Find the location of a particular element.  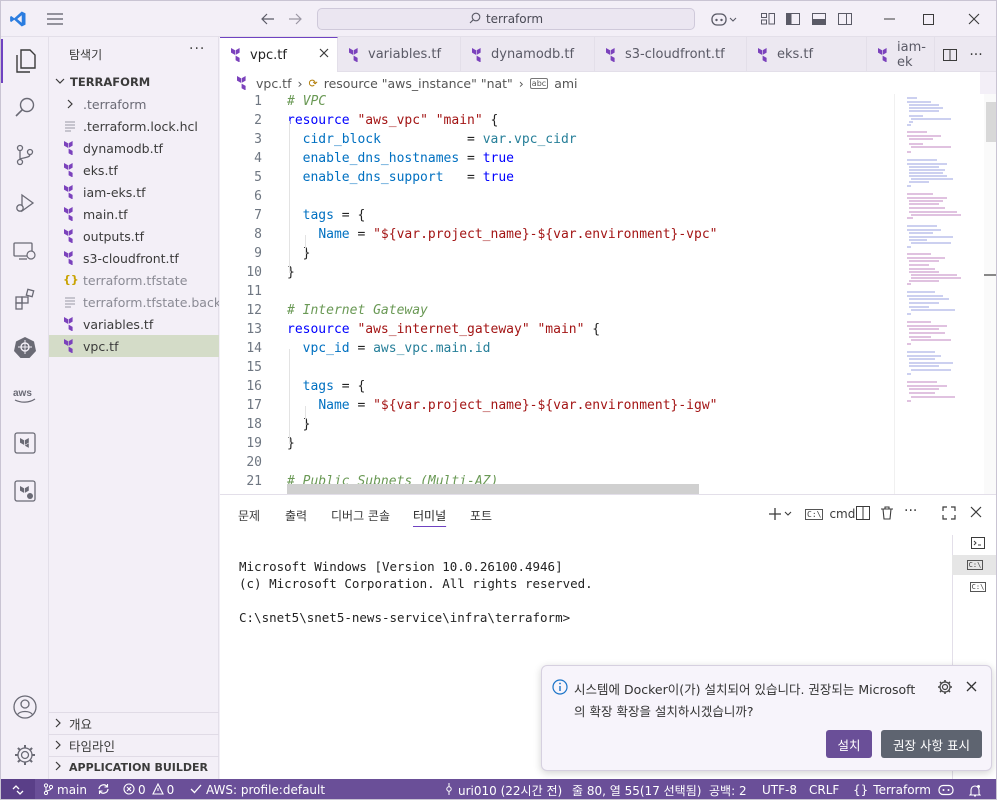

account-icon is located at coordinates (25, 707).